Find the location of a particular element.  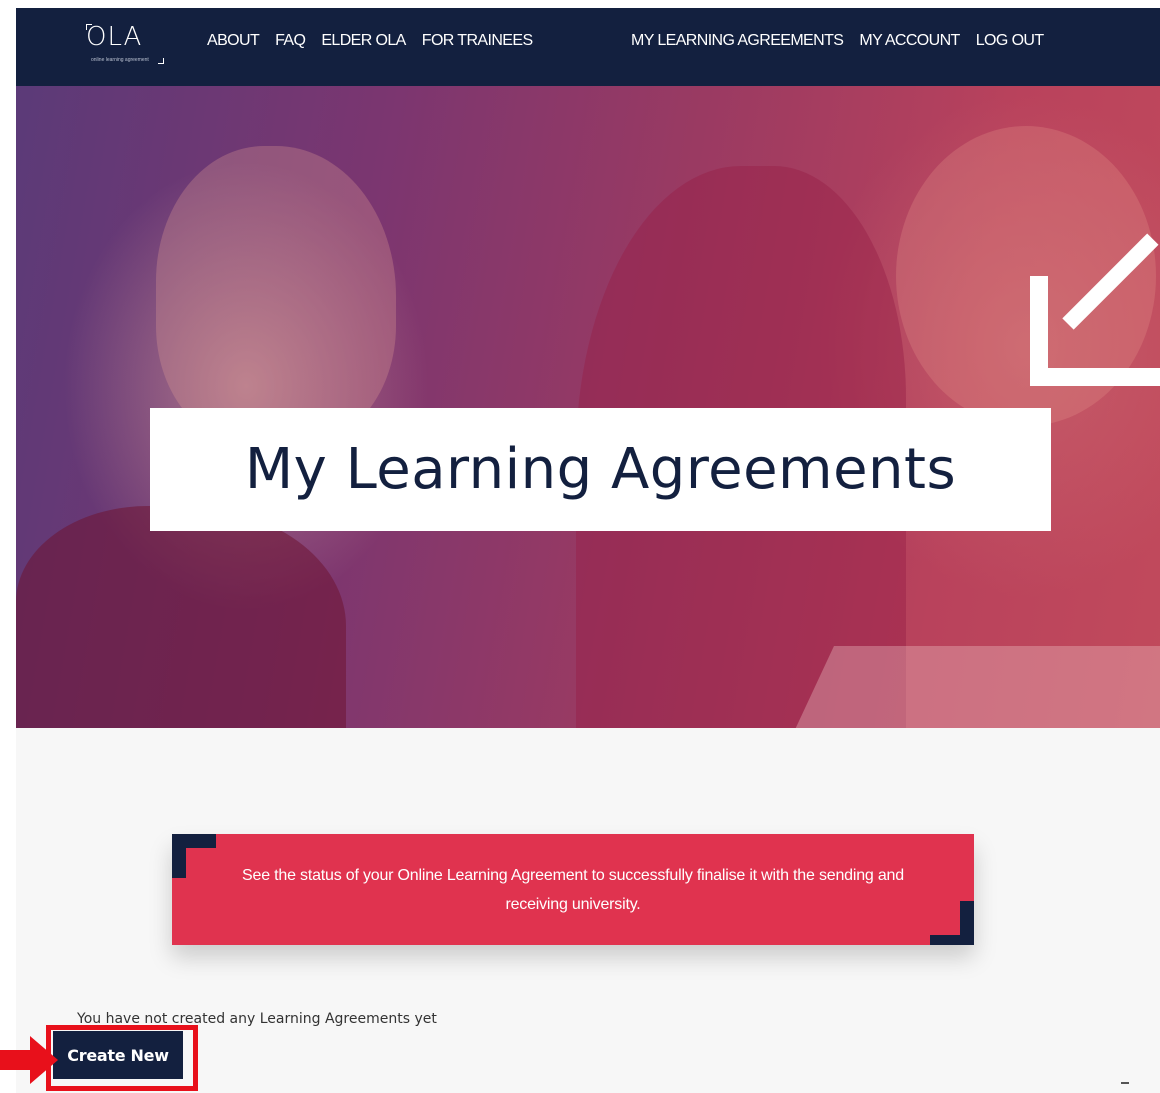

hero-photo-laptop is located at coordinates (969, 687).